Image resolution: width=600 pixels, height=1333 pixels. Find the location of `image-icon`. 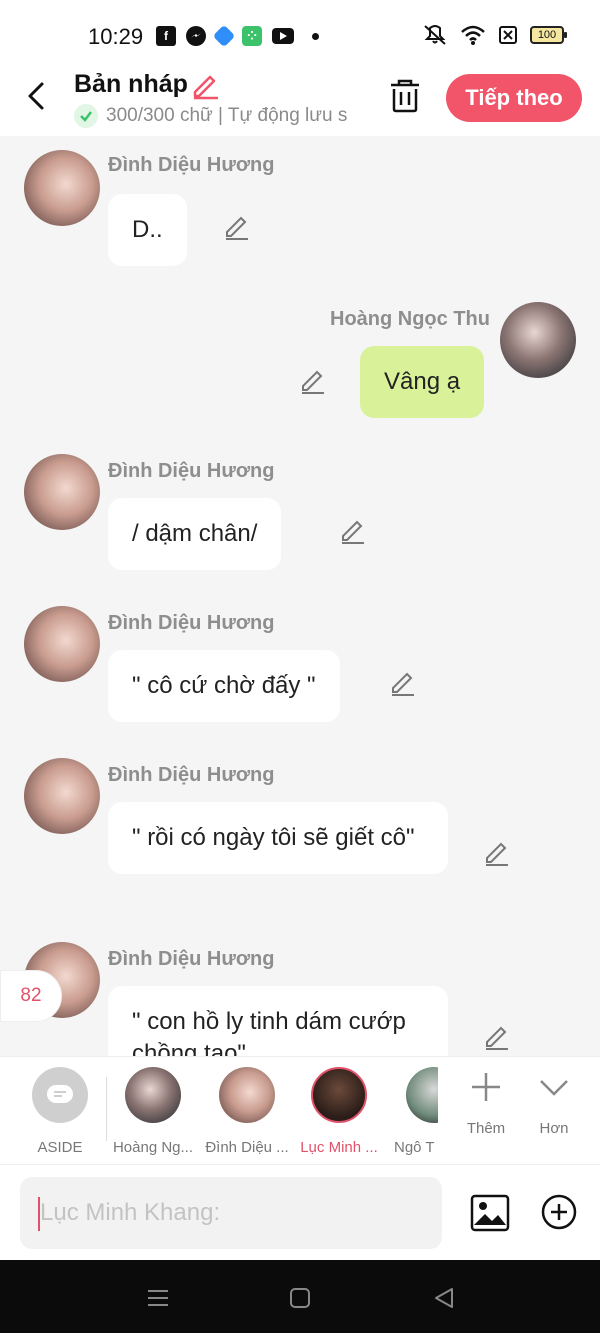

image-icon is located at coordinates (490, 1213).